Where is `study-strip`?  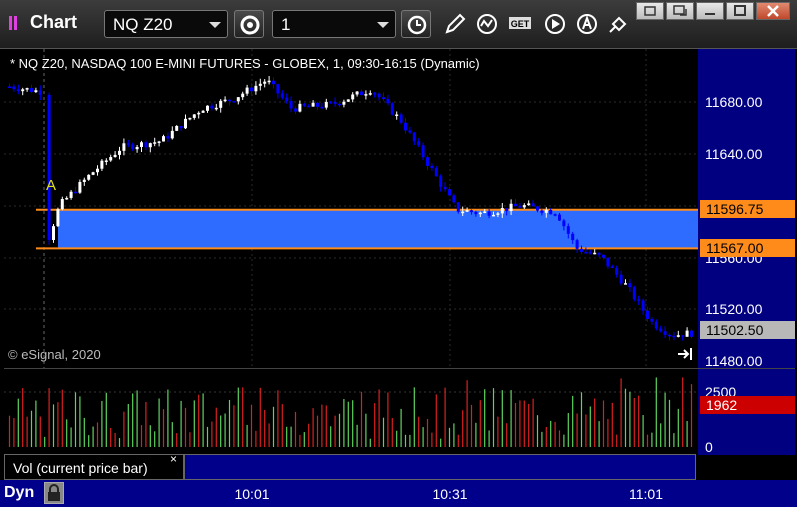
study-strip is located at coordinates (440, 467).